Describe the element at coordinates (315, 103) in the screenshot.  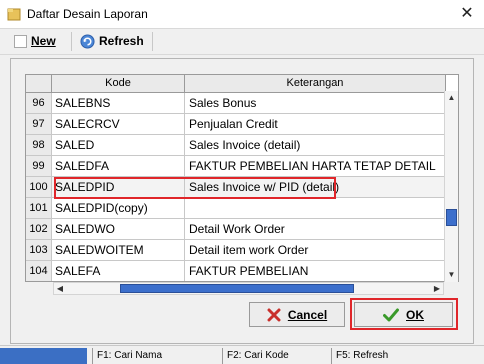
I see `keterangan-cell: Sales Bonus` at that location.